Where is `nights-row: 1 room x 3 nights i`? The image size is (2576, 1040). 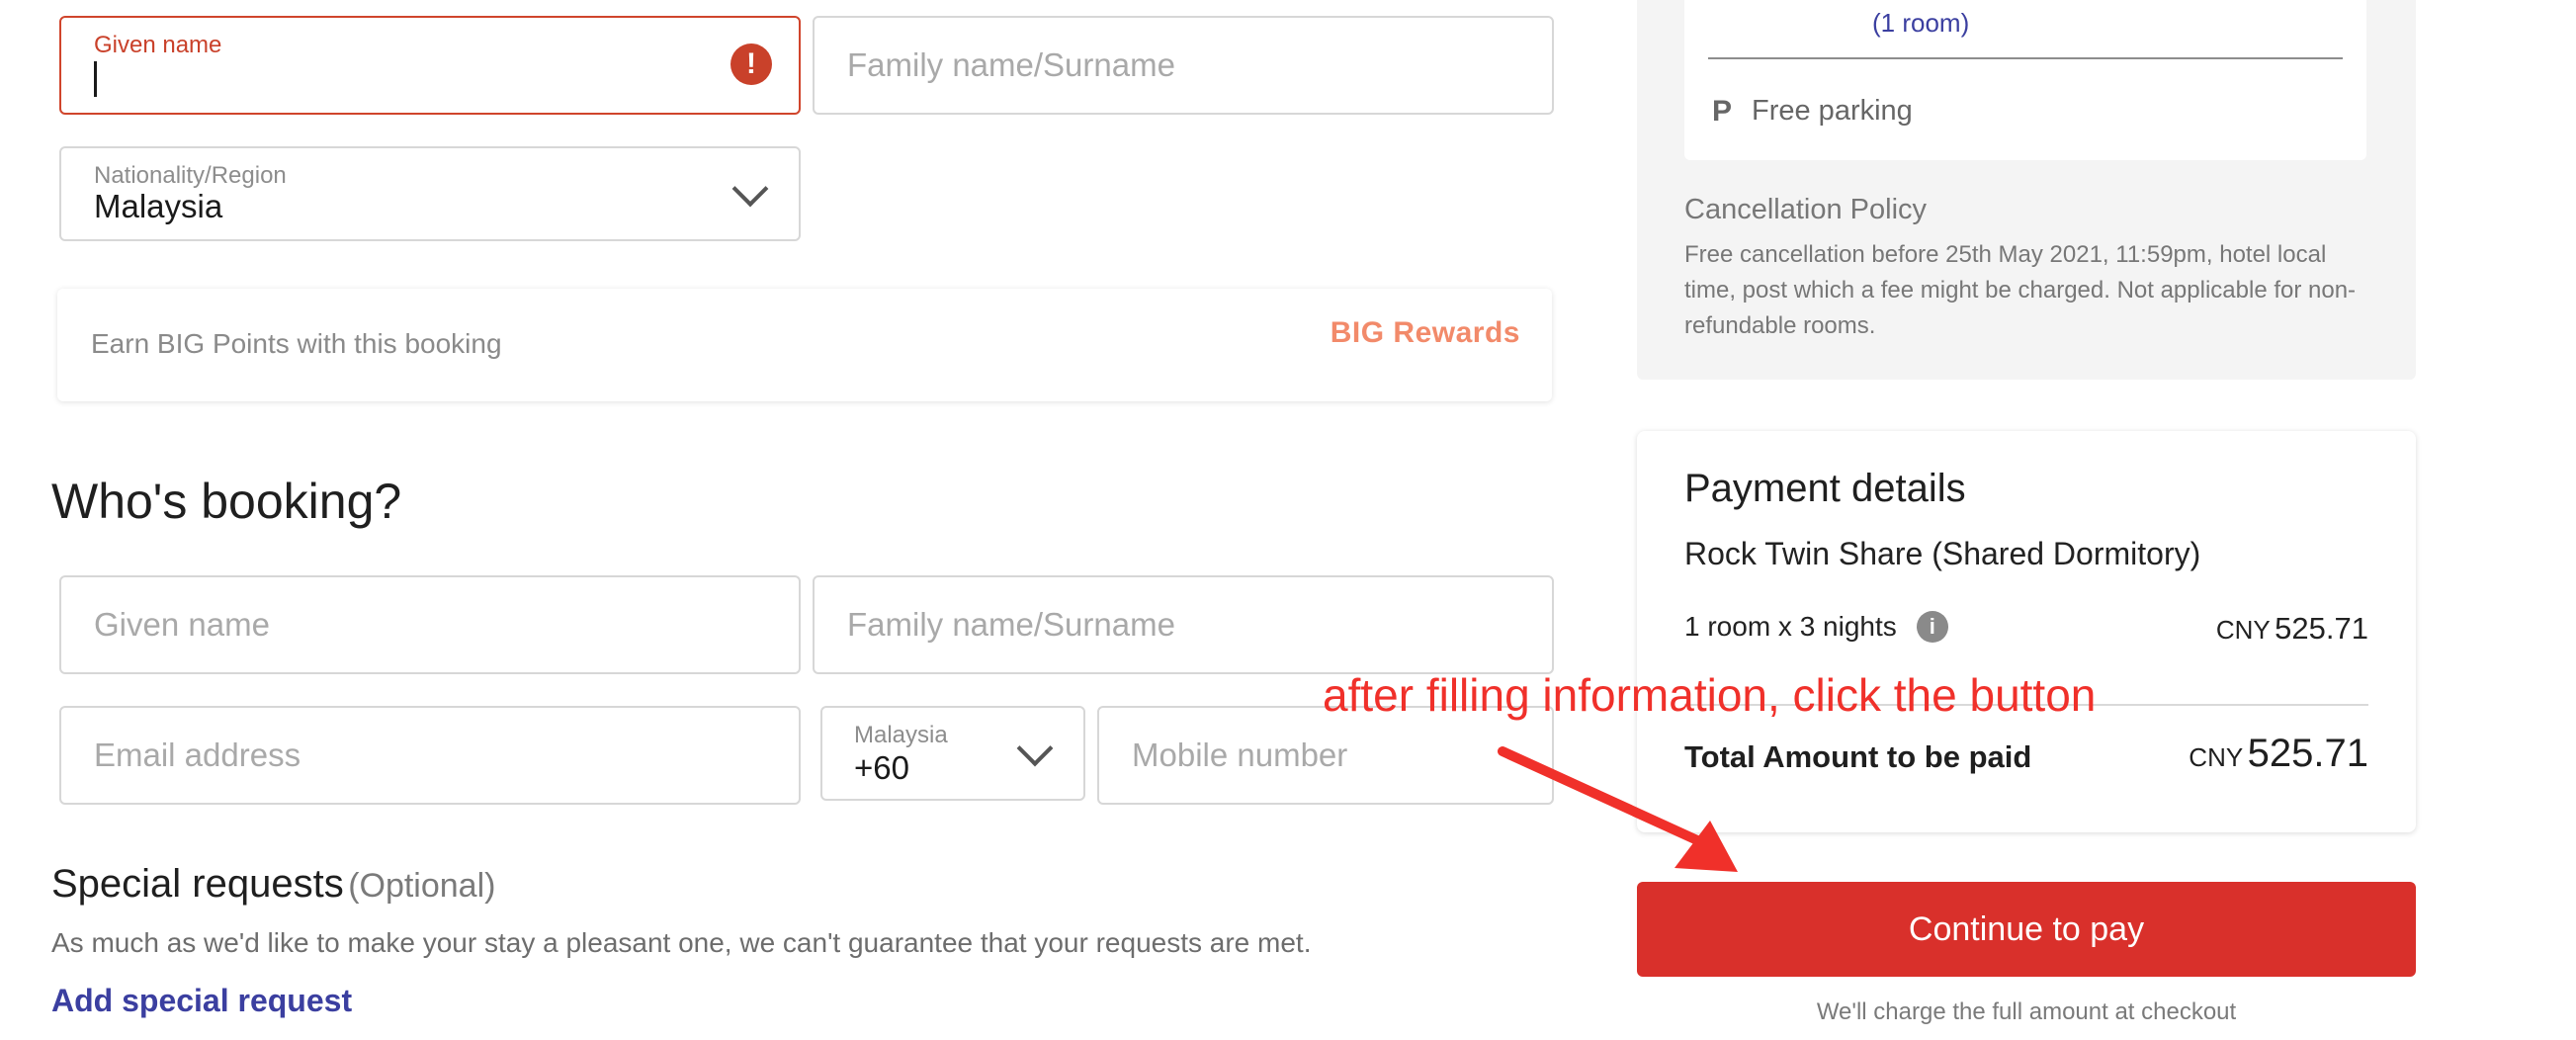
nights-row: 1 room x 3 nights i is located at coordinates (1816, 627).